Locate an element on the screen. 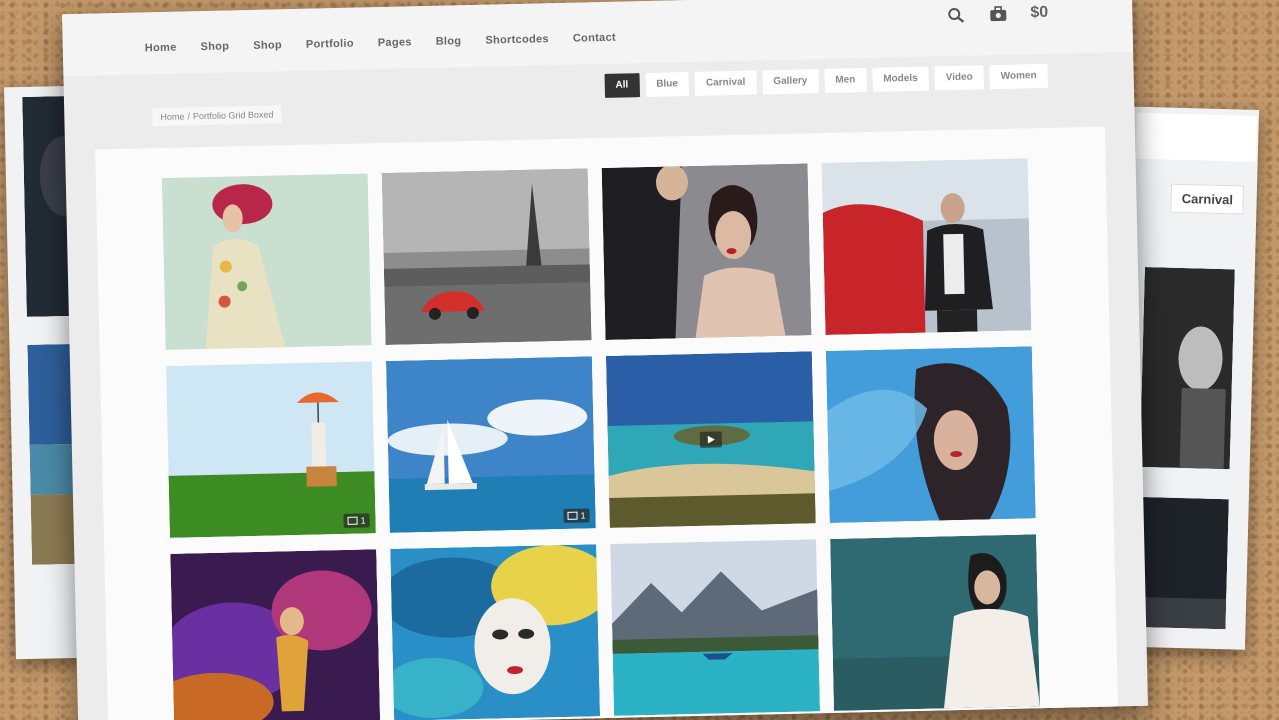 Image resolution: width=1279 pixels, height=720 pixels. search-icon is located at coordinates (956, 15).